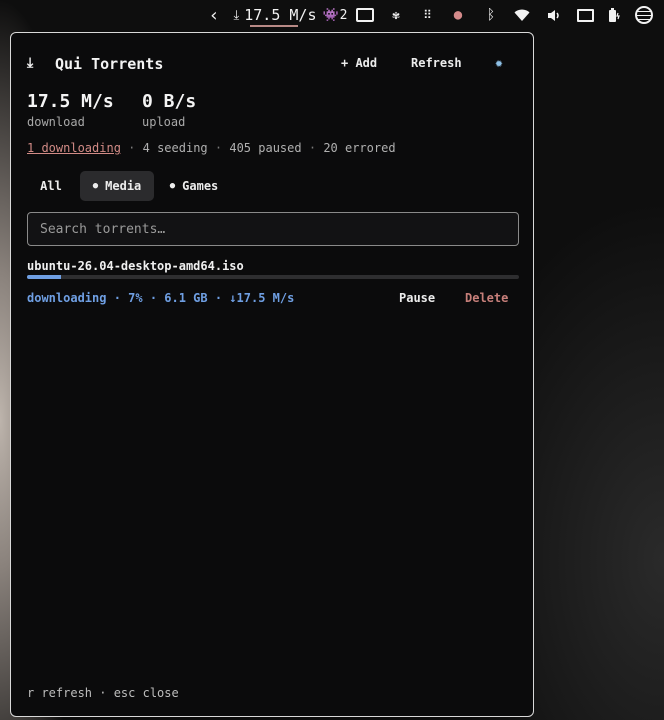  What do you see at coordinates (109, 64) in the screenshot?
I see `panel-title: Qui Torrents` at bounding box center [109, 64].